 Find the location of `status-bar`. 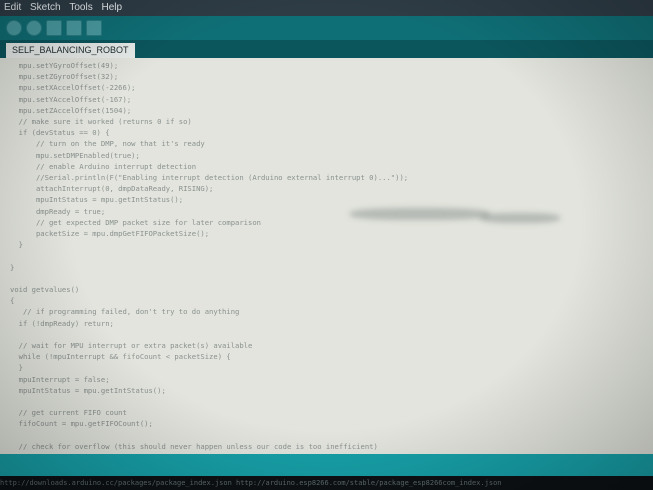

status-bar is located at coordinates (326, 465).